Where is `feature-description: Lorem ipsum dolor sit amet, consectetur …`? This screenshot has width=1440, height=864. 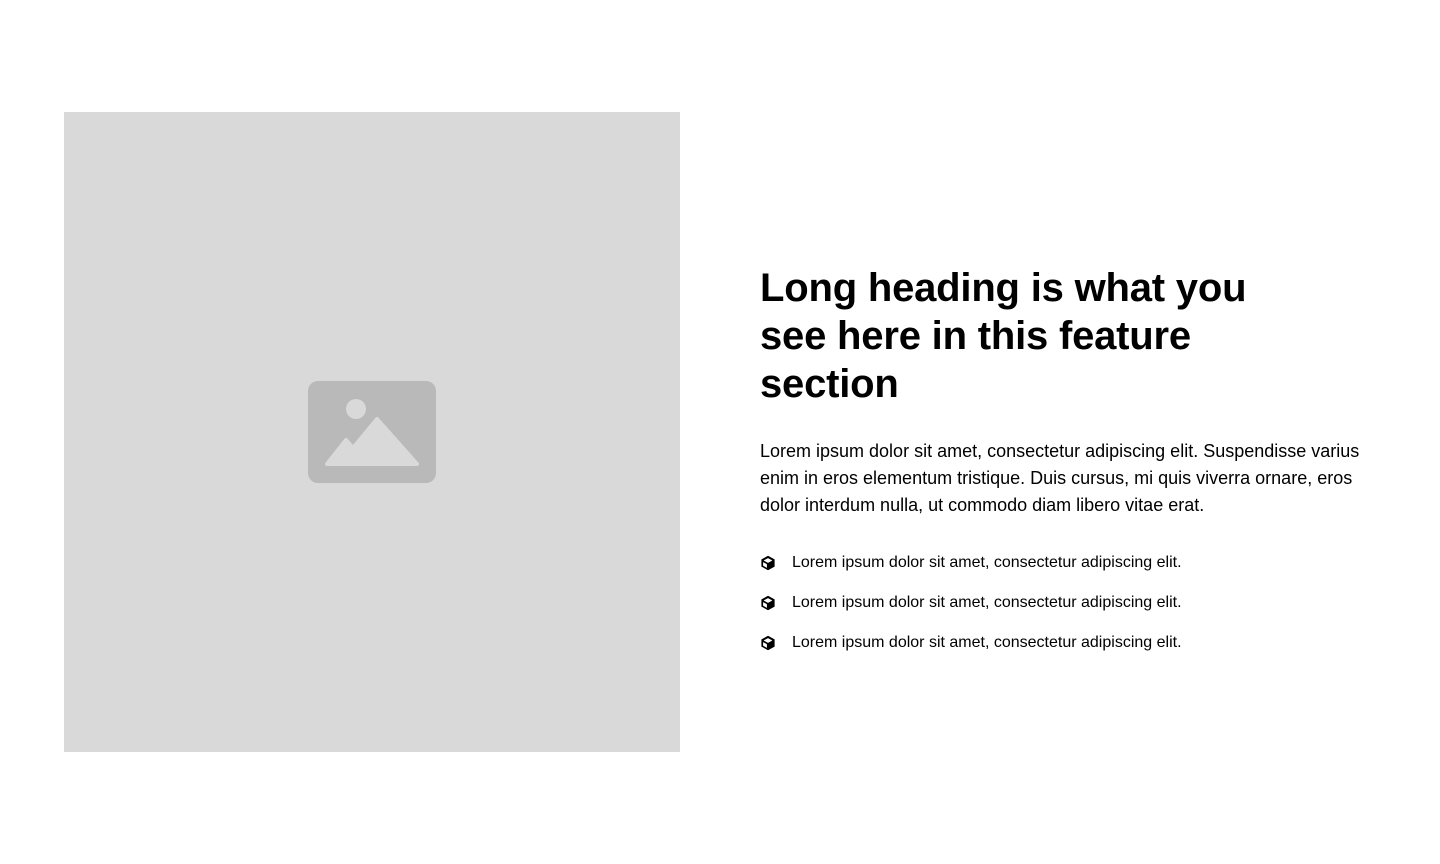
feature-description: Lorem ipsum dolor sit amet, consectetur … is located at coordinates (1060, 478).